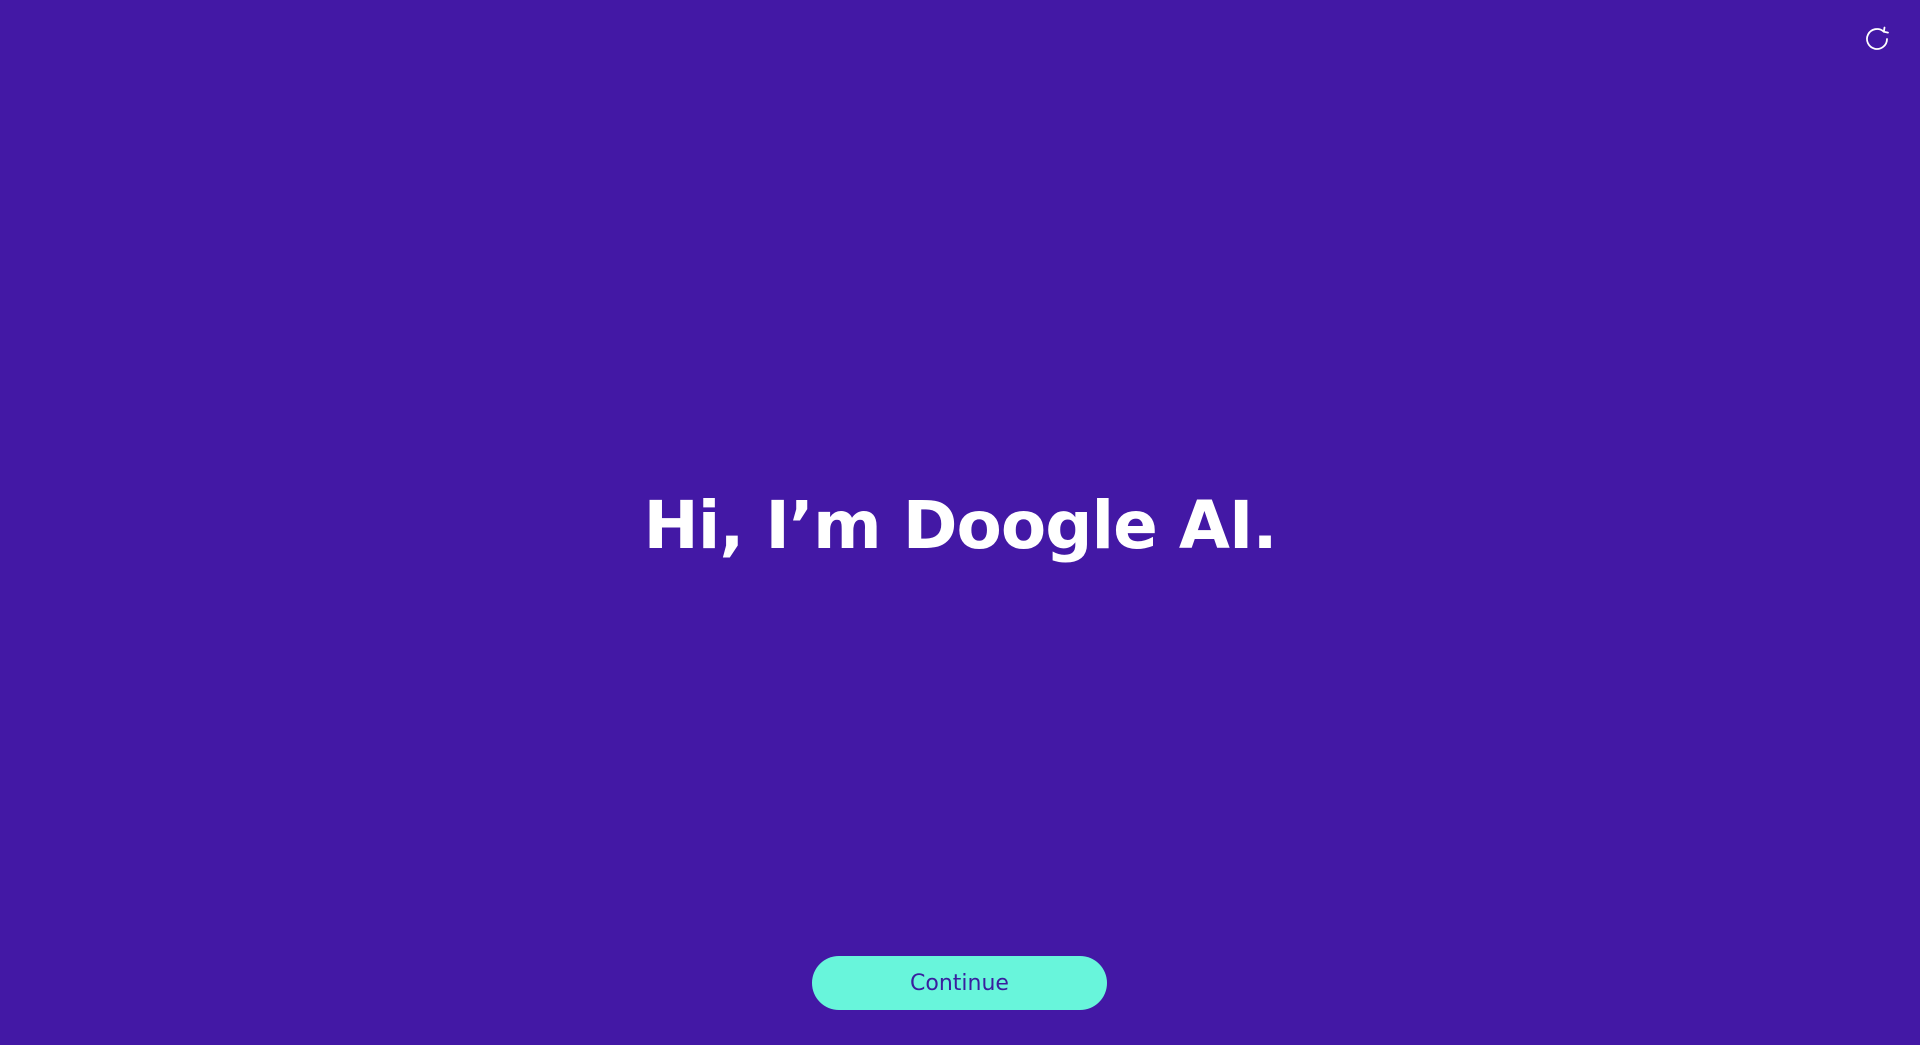 This screenshot has height=1045, width=1920. I want to click on refresh-button, so click(1877, 39).